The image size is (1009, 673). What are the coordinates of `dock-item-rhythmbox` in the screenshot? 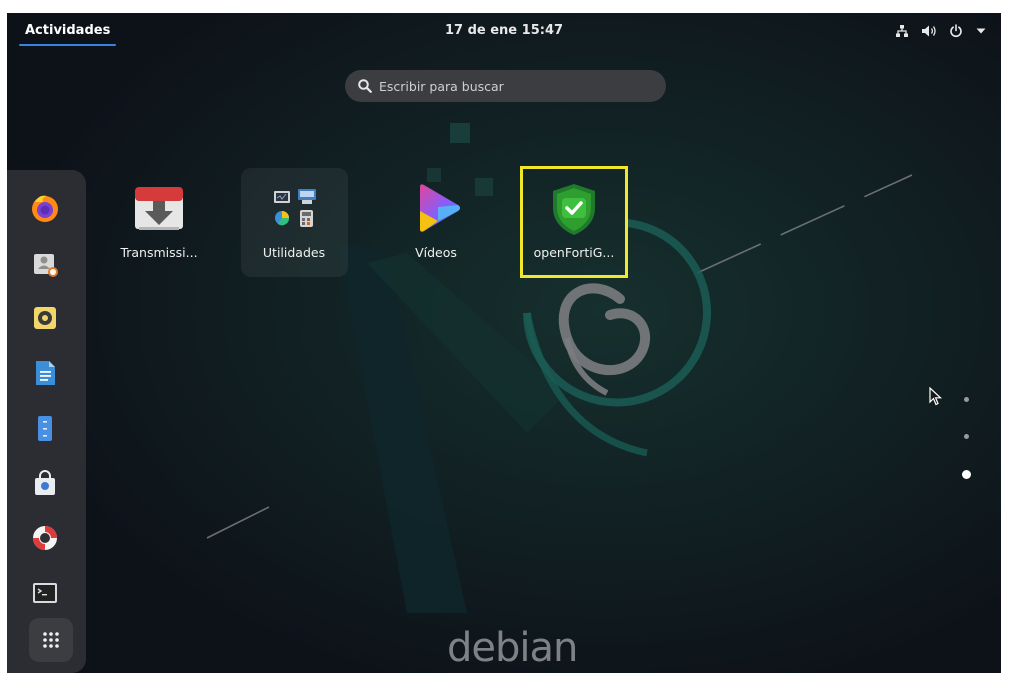 It's located at (45, 318).